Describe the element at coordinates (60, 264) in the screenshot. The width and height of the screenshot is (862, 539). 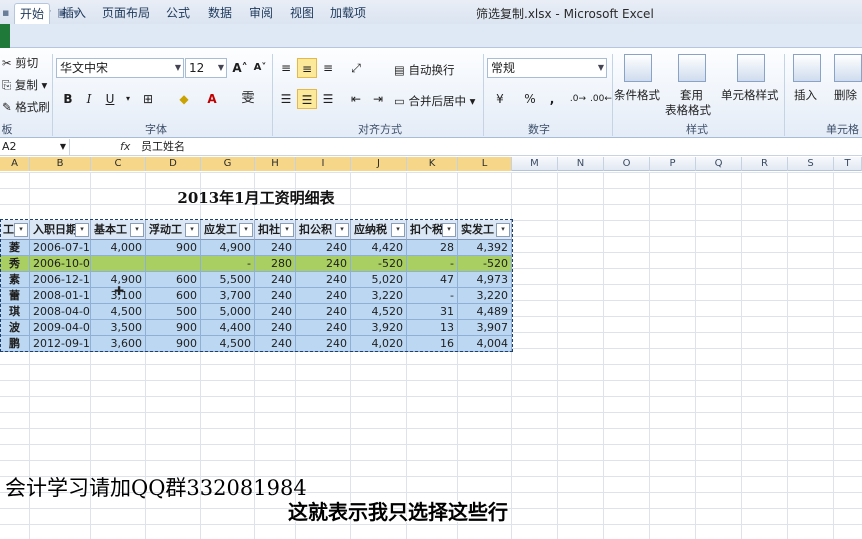
I see `table-cell: 2006-10-02` at that location.